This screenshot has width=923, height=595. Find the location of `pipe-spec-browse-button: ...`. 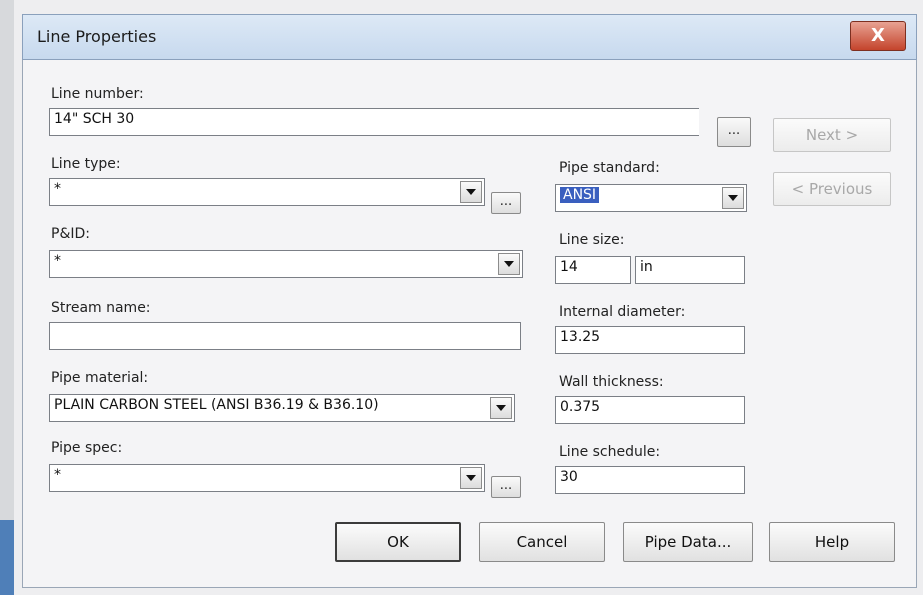

pipe-spec-browse-button: ... is located at coordinates (506, 487).